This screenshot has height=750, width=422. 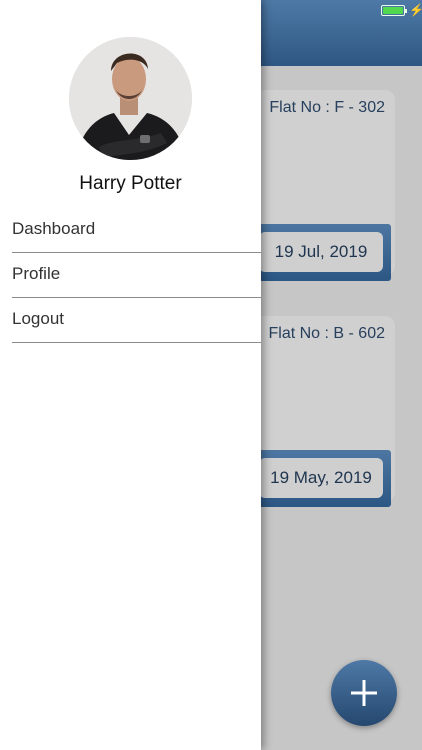 I want to click on user-avatar, so click(x=130, y=98).